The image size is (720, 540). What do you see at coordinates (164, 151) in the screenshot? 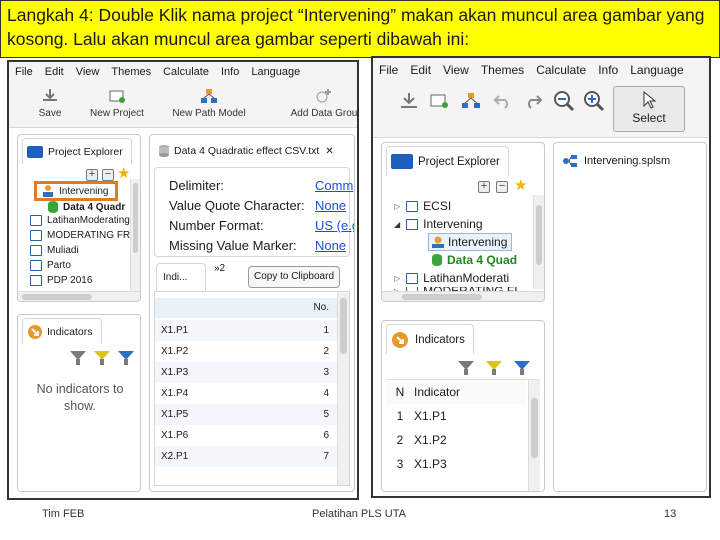
I see `data-file-icon` at bounding box center [164, 151].